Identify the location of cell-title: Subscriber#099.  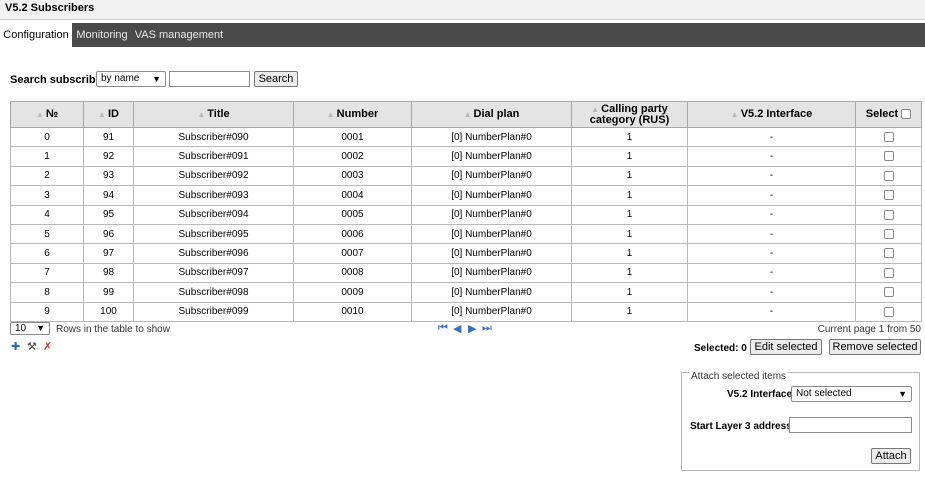
(213, 311).